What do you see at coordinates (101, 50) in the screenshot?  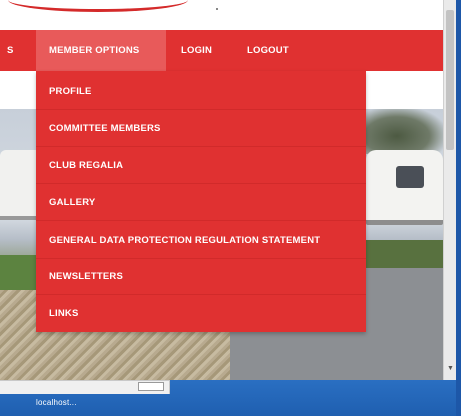 I see `nav-item-member-options: MEMBER OPTIONS` at bounding box center [101, 50].